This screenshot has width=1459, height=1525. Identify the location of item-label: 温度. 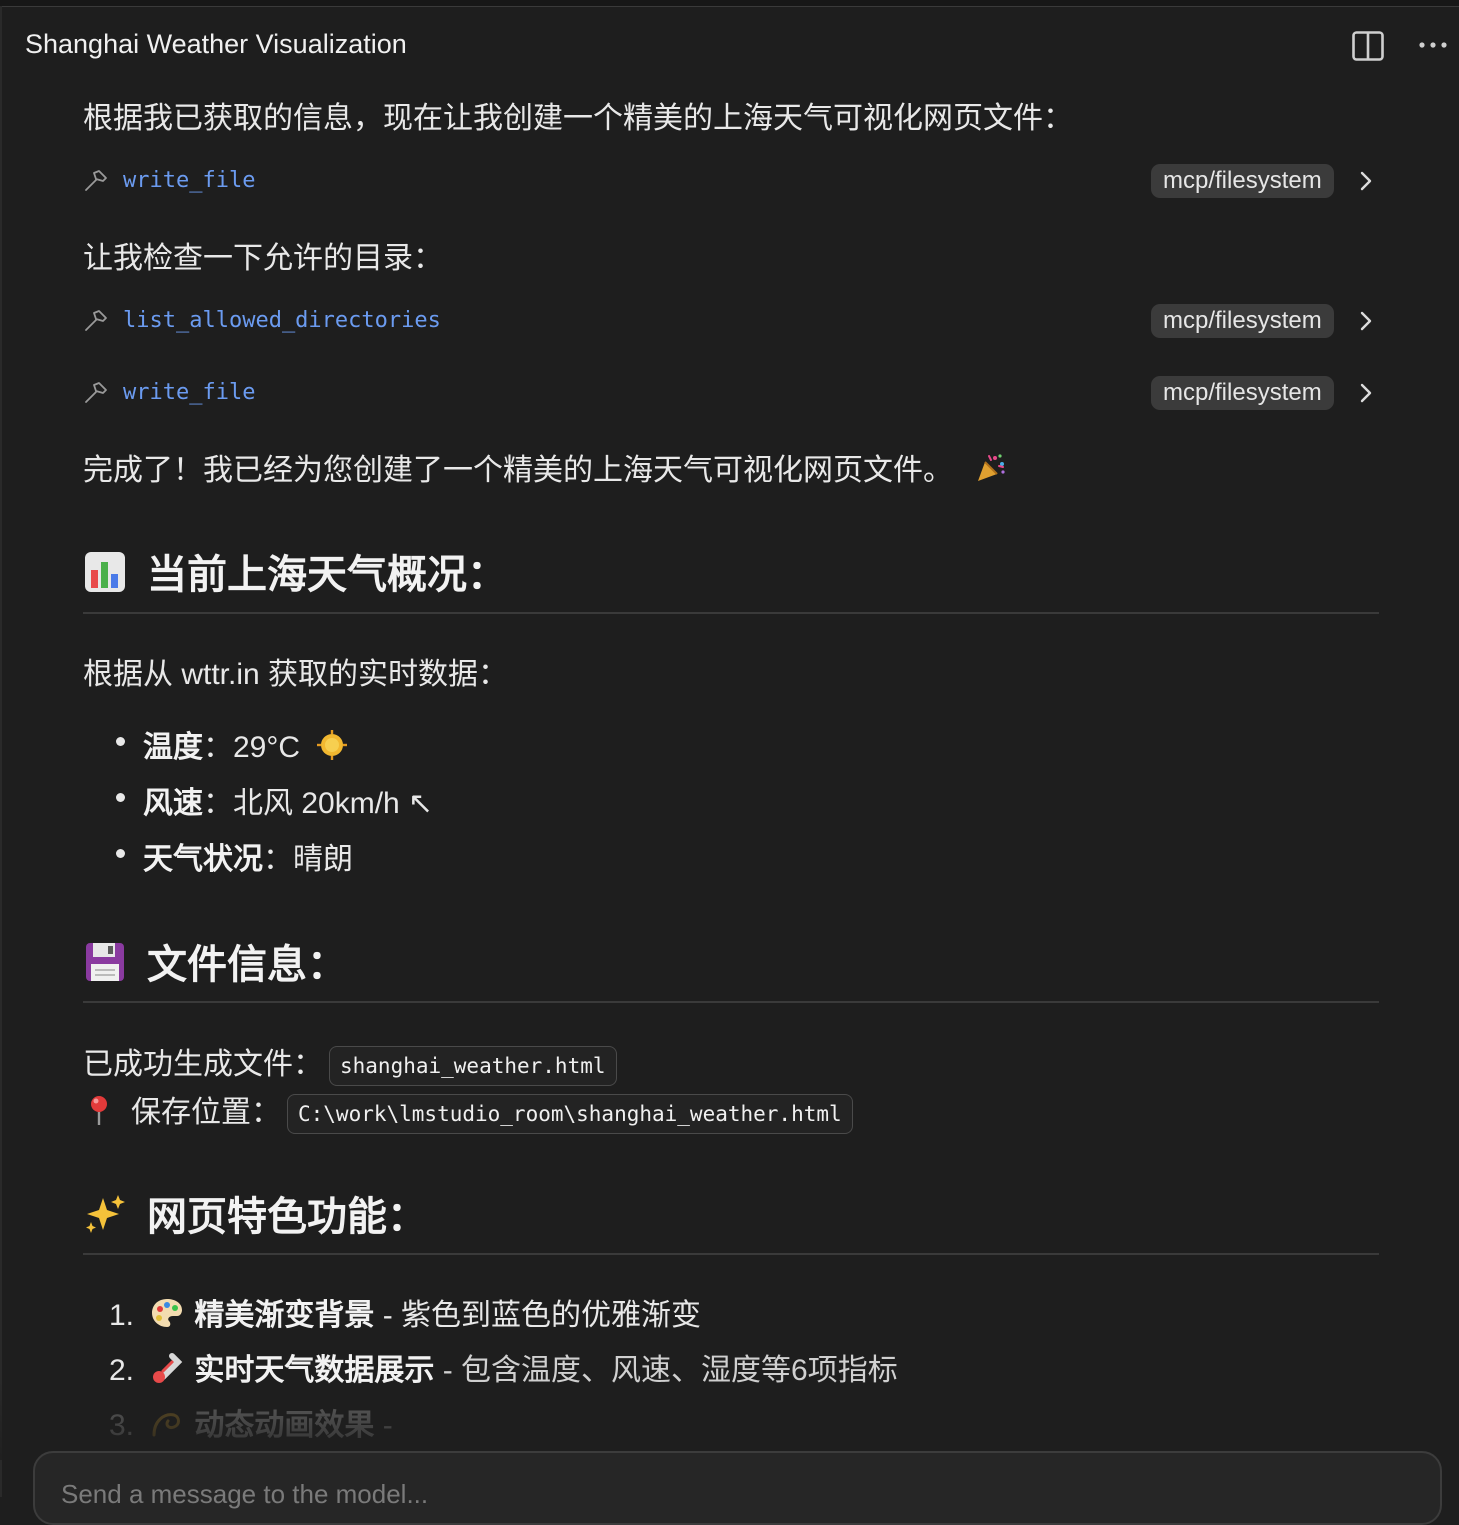
(173, 747).